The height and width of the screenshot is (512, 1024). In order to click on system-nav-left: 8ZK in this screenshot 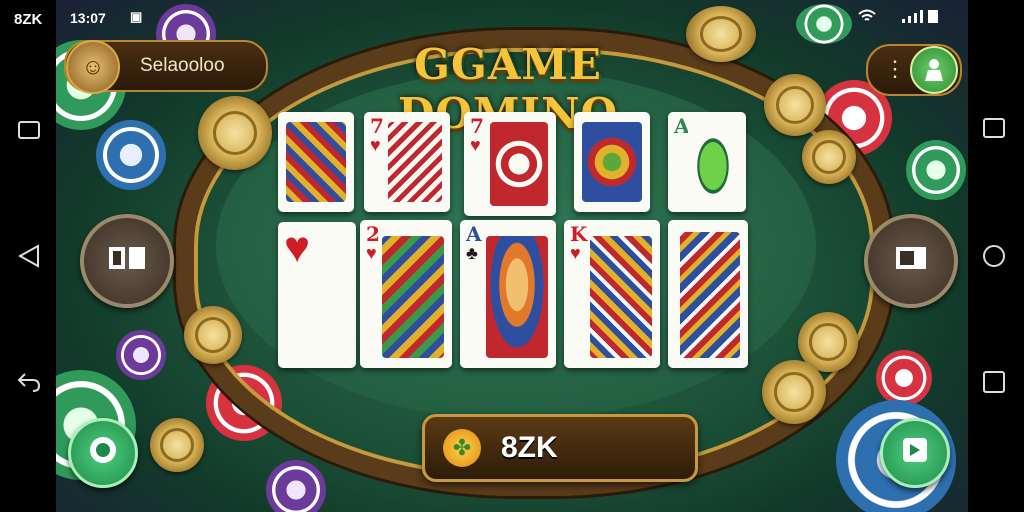, I will do `click(28, 256)`.